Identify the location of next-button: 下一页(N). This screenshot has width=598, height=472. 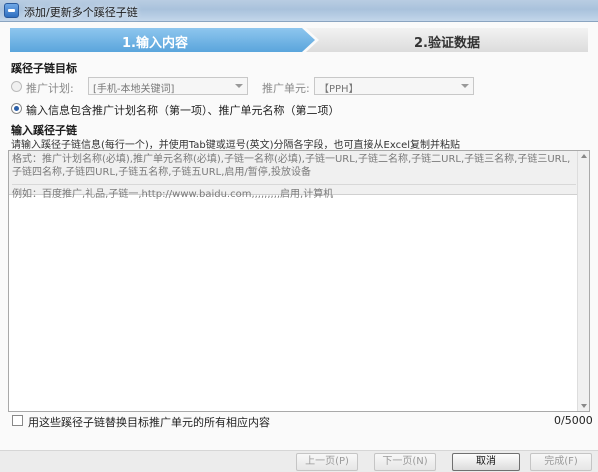
(405, 462).